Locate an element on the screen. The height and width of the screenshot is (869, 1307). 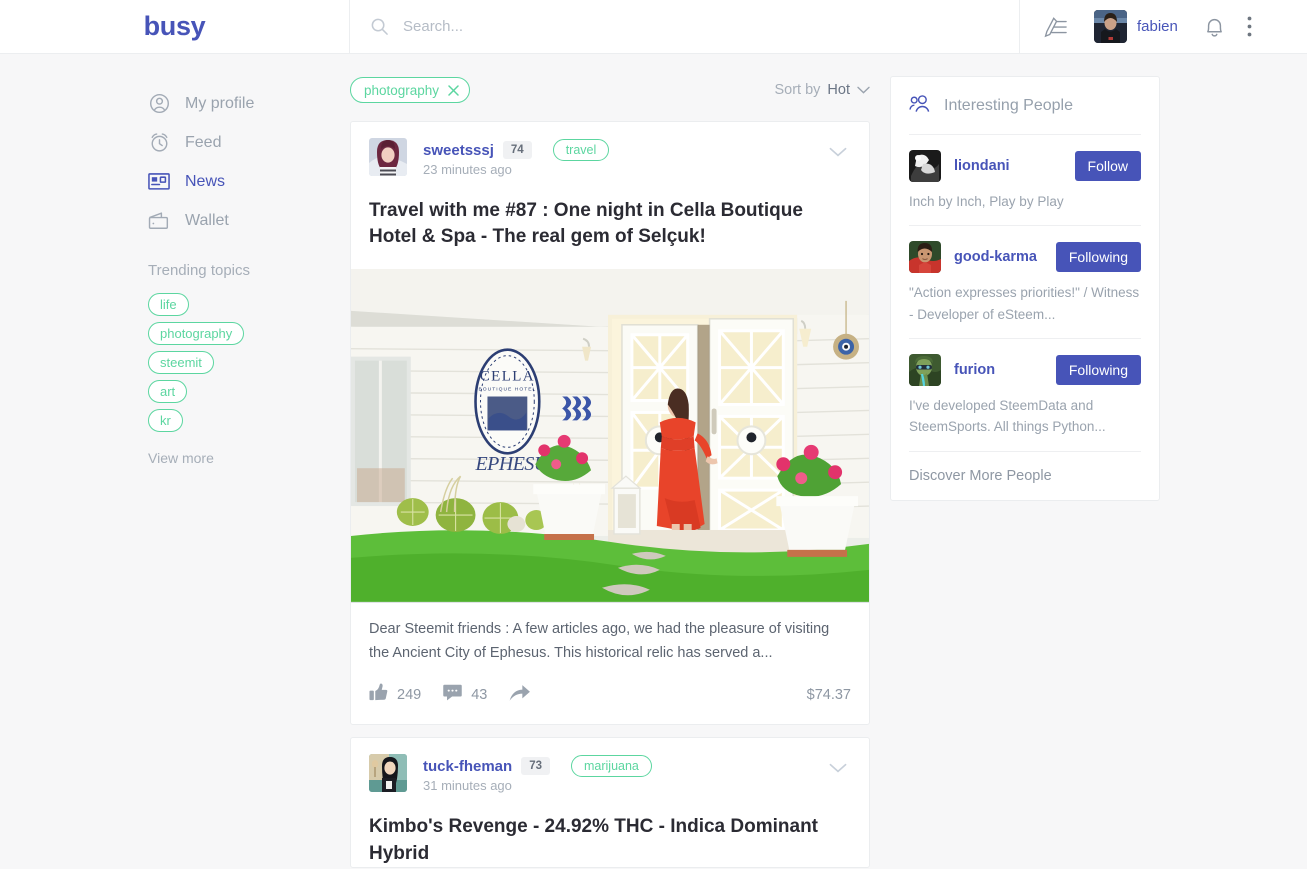
follow-button: Follow is located at coordinates (1107, 166).